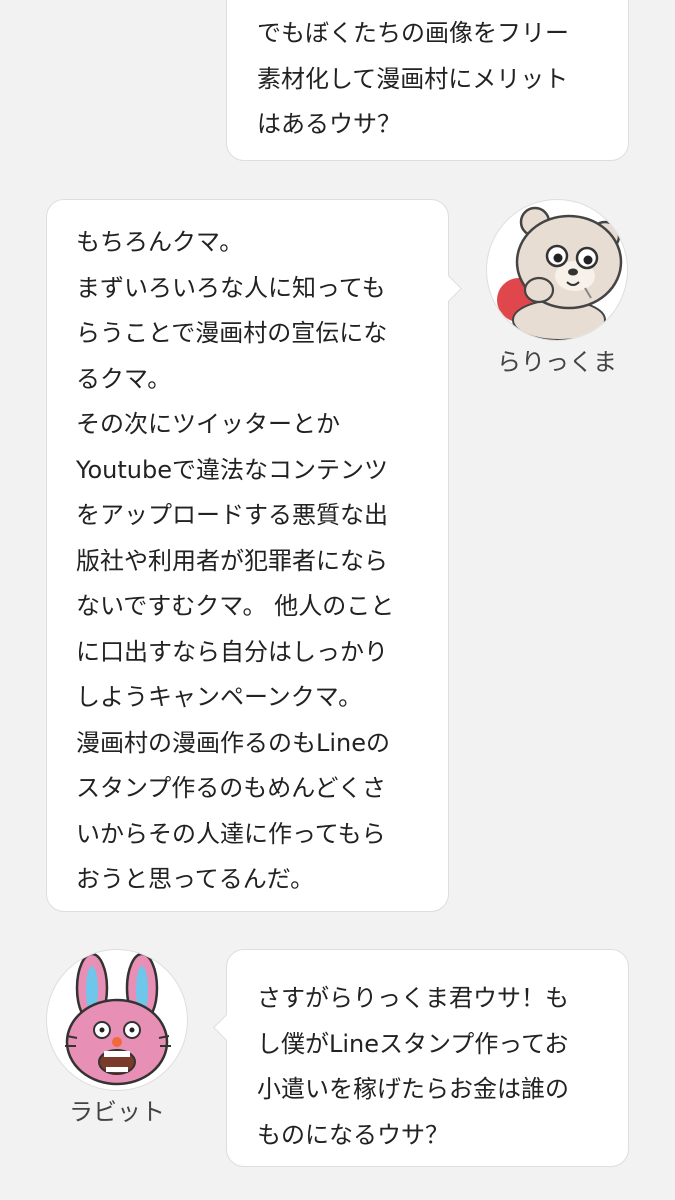 The height and width of the screenshot is (1200, 675). I want to click on message-line: 版社や利用者が犯罪者になら, so click(232, 560).